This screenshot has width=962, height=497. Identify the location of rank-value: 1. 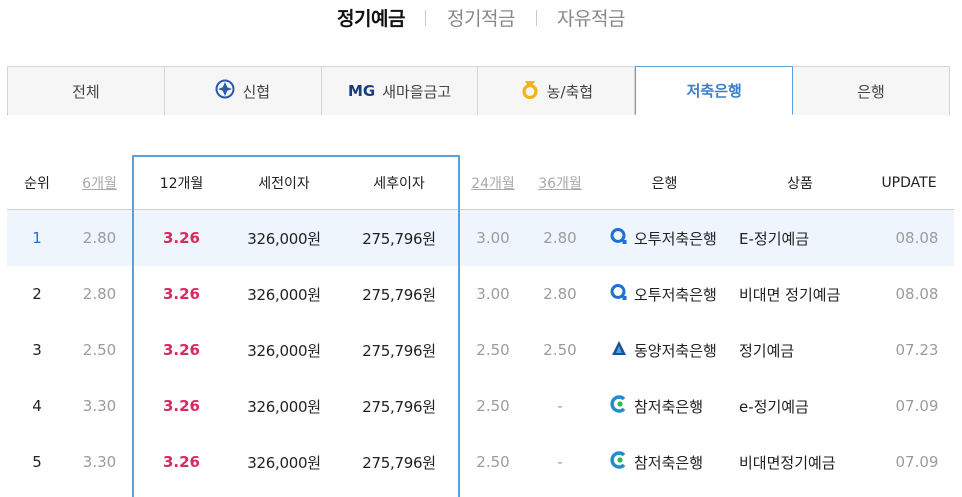
(37, 238).